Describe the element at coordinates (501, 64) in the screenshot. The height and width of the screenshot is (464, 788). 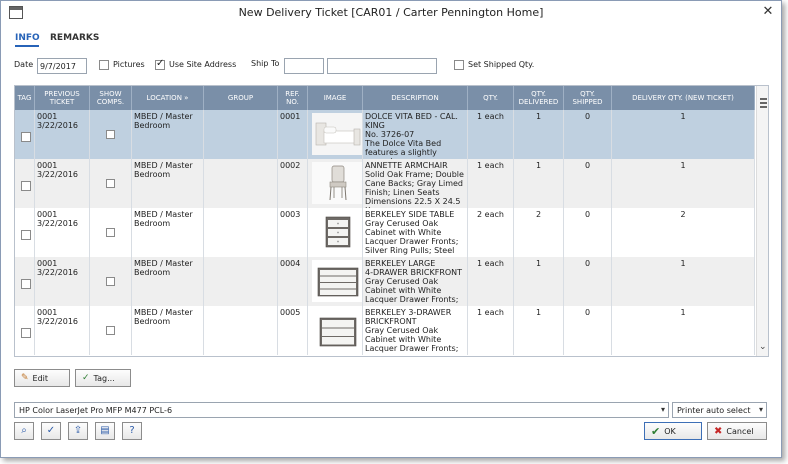
I see `set-shipped-qty-label: Set Shipped Qty.` at that location.